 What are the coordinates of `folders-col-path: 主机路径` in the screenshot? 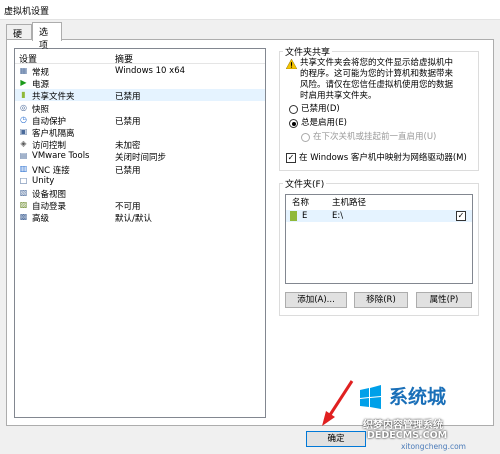 It's located at (349, 203).